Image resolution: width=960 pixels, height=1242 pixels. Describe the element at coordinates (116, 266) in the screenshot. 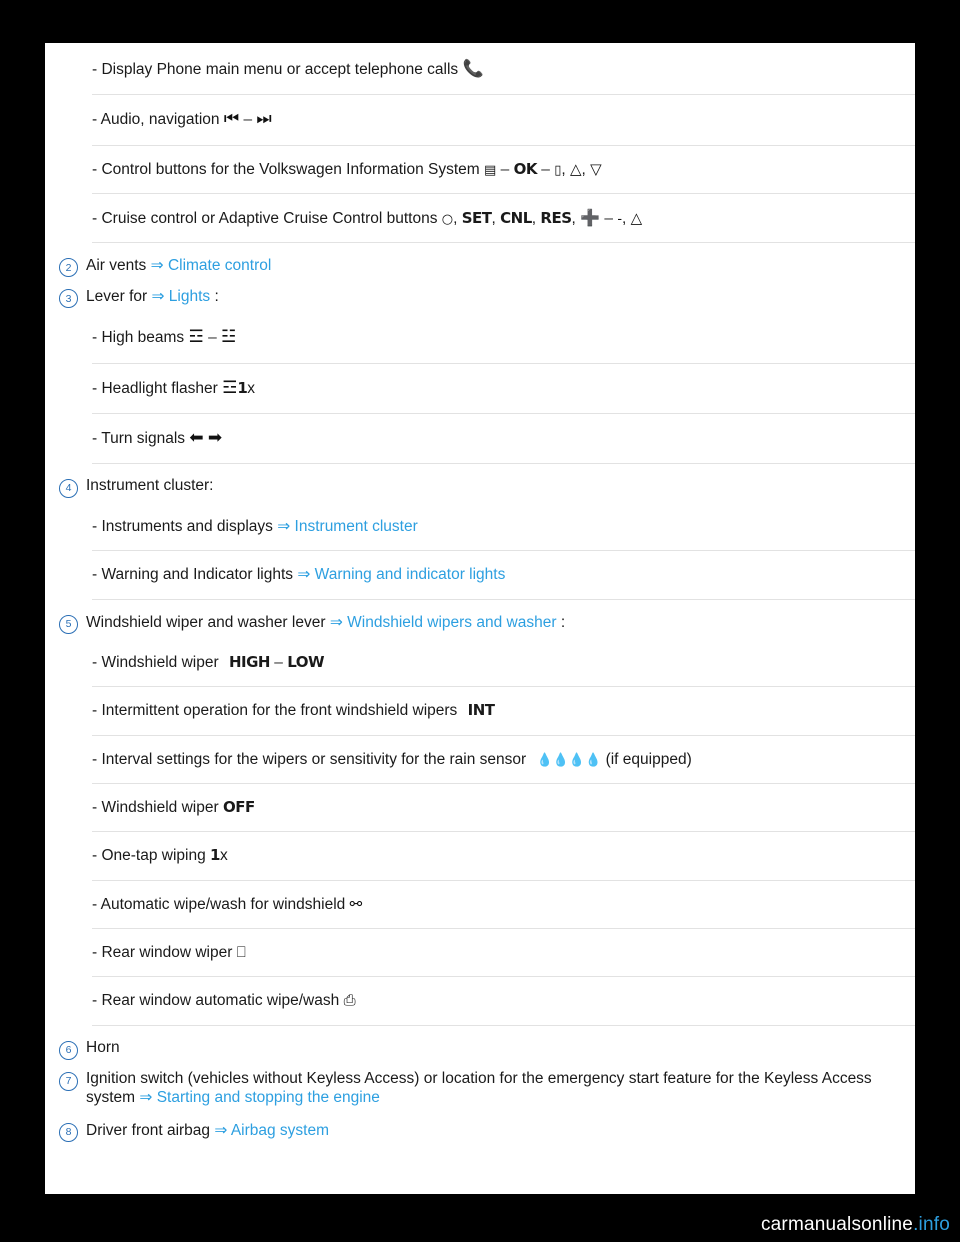

I see `item-text: Air vents` at that location.